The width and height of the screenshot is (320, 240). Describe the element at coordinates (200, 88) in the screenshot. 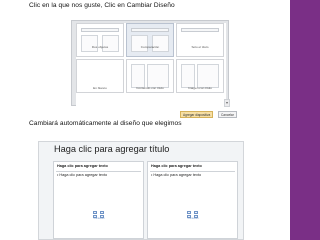

I see `layout-label: Imagen con título` at that location.